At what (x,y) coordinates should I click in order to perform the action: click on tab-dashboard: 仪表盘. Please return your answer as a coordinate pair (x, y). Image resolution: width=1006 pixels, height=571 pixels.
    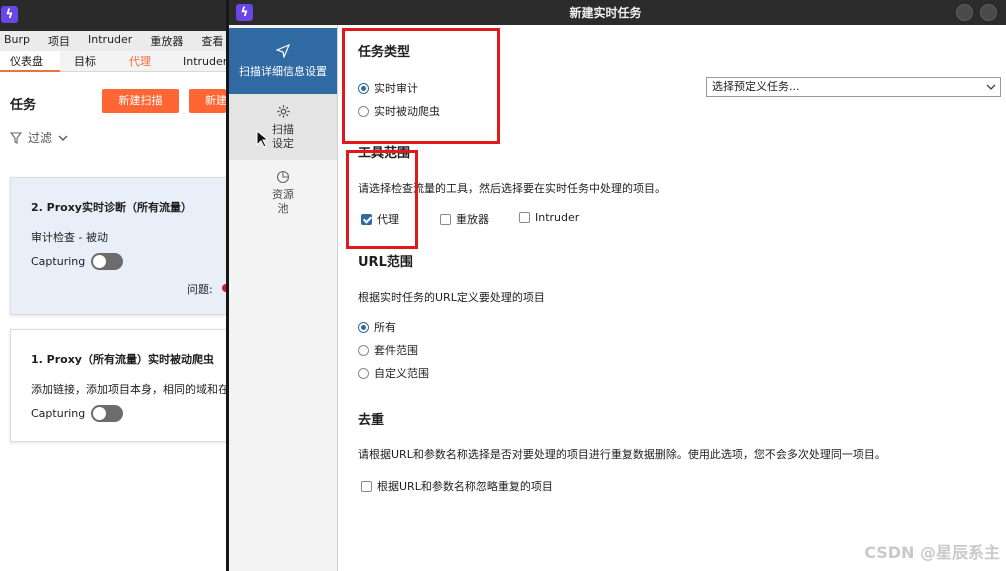
    Looking at the image, I should click on (30, 61).